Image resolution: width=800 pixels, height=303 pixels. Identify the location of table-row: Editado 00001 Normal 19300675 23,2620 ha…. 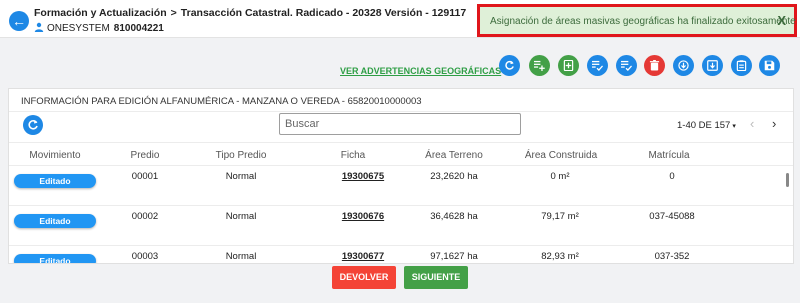
(401, 186).